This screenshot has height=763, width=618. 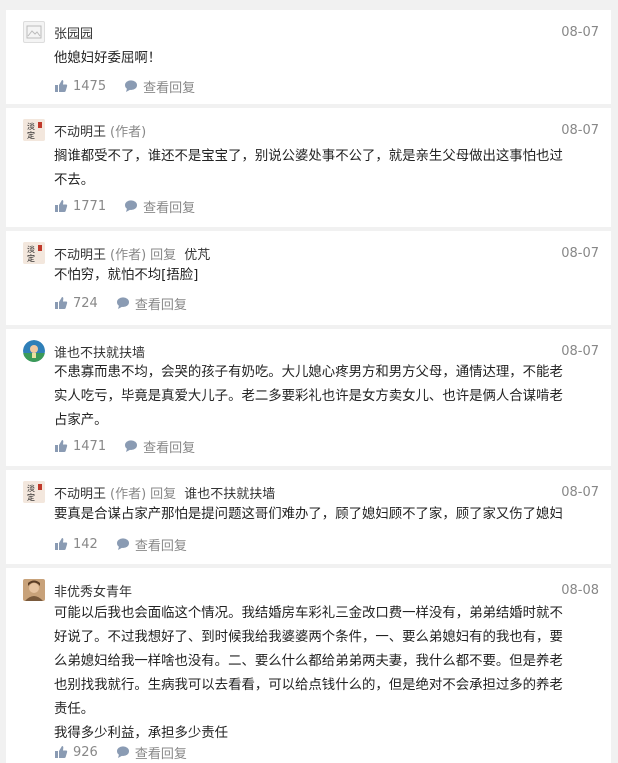 What do you see at coordinates (308, 637) in the screenshot?
I see `comment-line: 好说了。不过我想好了、到时候我给我婆婆两个条件，一、要么弟媳妇有的我也有，要` at bounding box center [308, 637].